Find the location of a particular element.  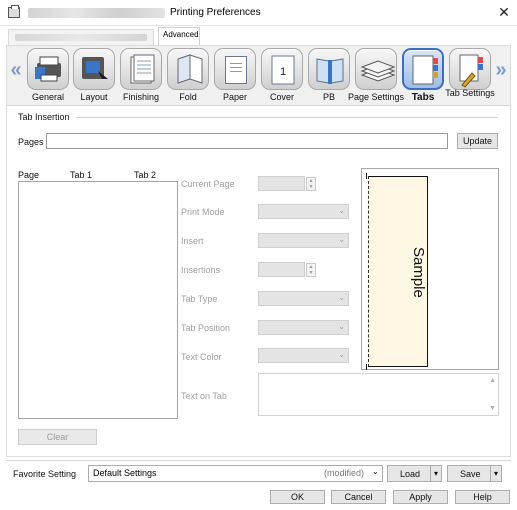

save-button: Save ▾ is located at coordinates (474, 473).